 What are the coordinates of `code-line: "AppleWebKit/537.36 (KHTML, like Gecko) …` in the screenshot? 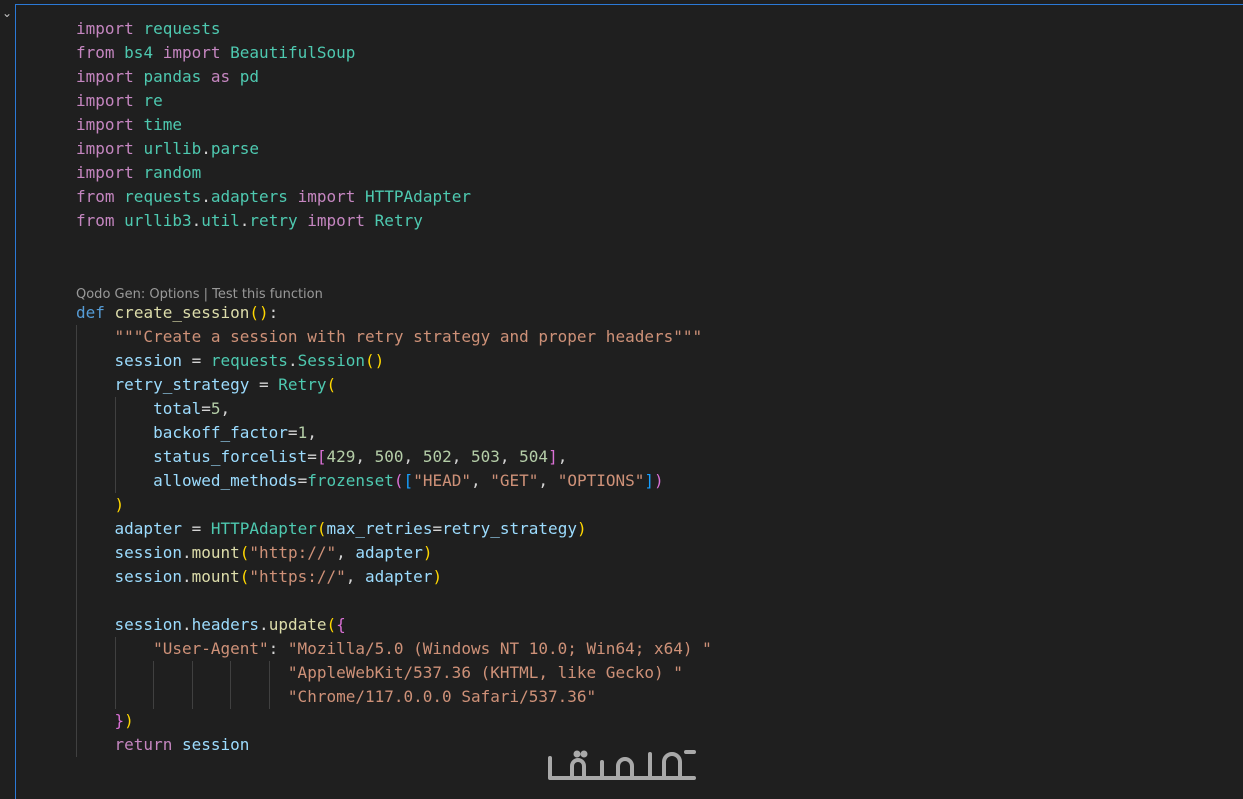 It's located at (379, 673).